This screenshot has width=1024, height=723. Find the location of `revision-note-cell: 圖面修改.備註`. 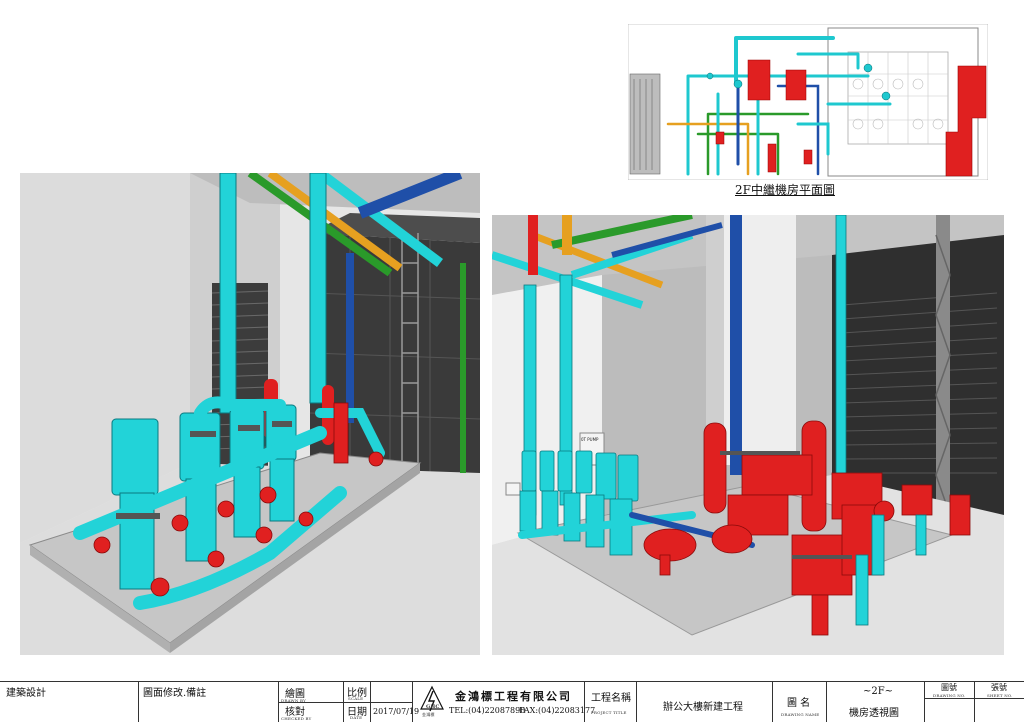

revision-note-cell: 圖面修改.備註 is located at coordinates (208, 702).